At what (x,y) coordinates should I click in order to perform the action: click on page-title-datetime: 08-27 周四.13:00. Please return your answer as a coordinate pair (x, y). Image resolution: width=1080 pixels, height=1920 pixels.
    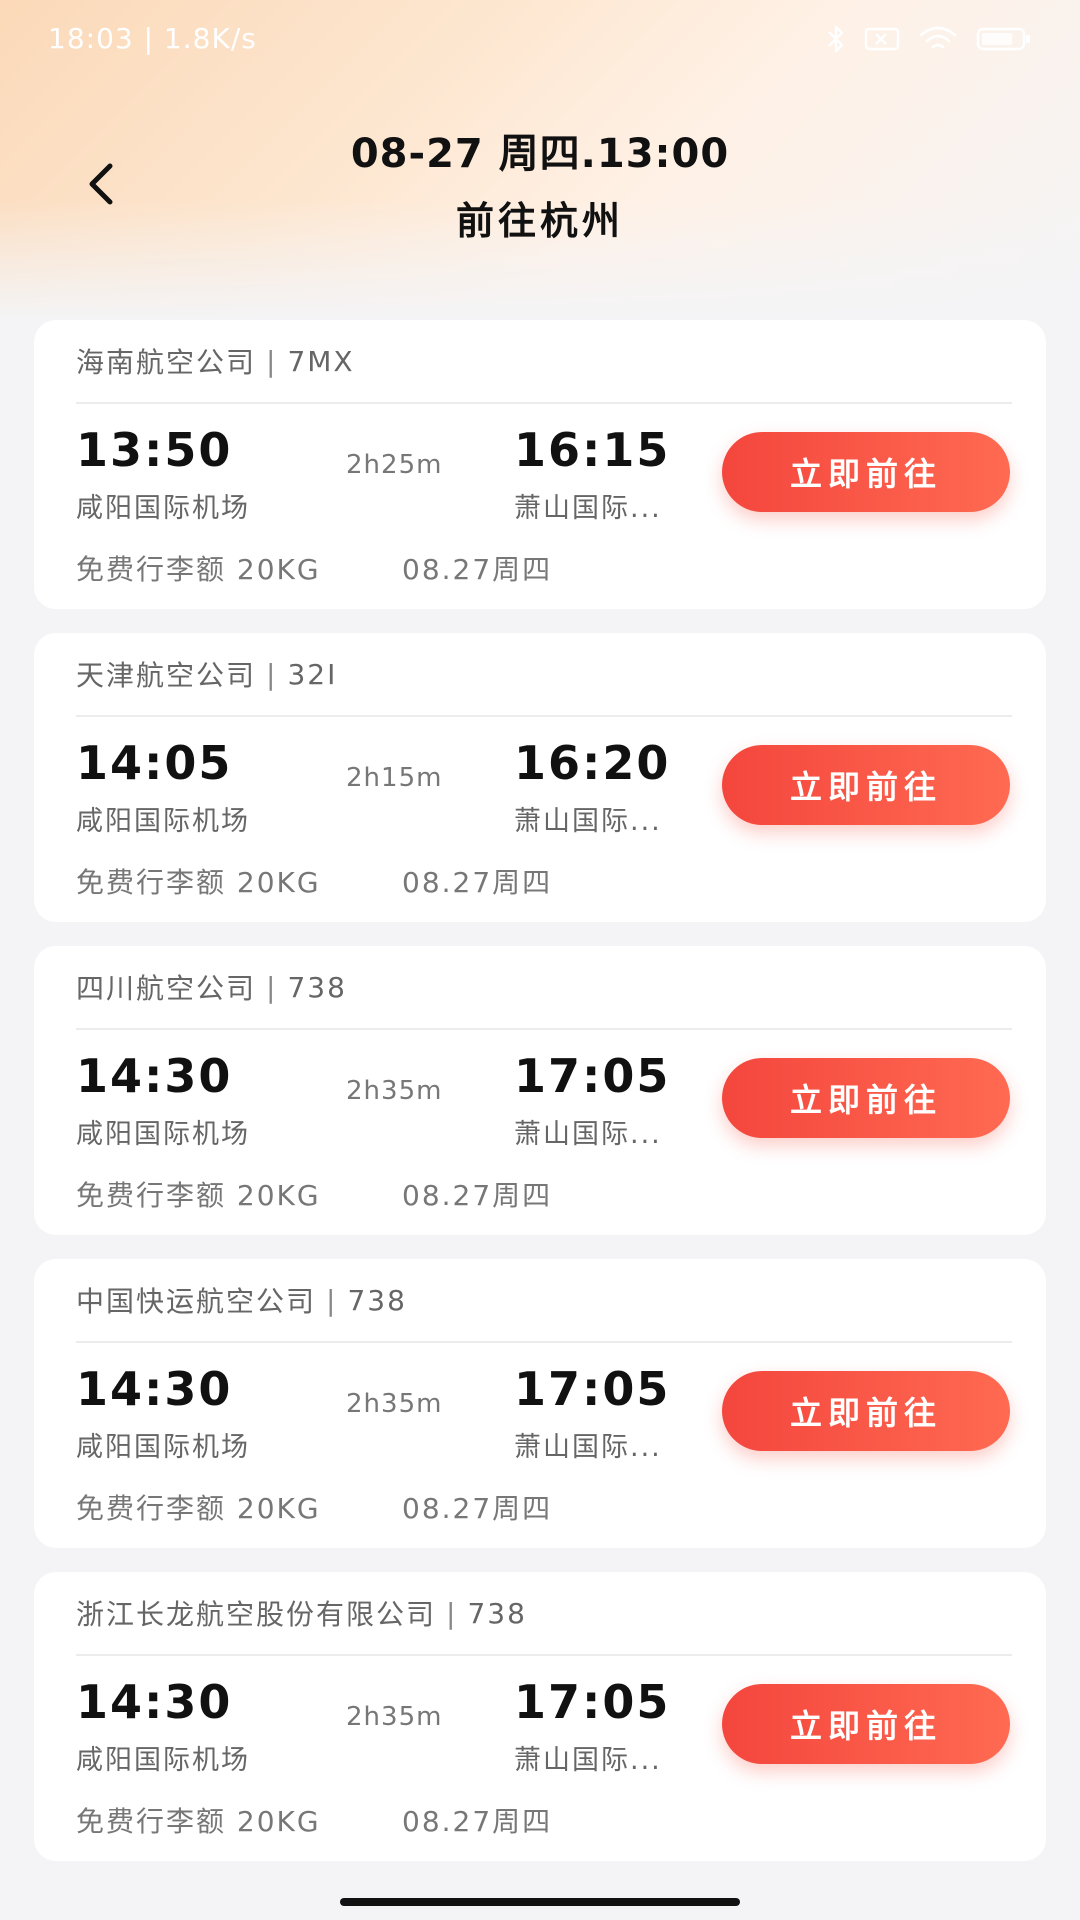
    Looking at the image, I should click on (540, 154).